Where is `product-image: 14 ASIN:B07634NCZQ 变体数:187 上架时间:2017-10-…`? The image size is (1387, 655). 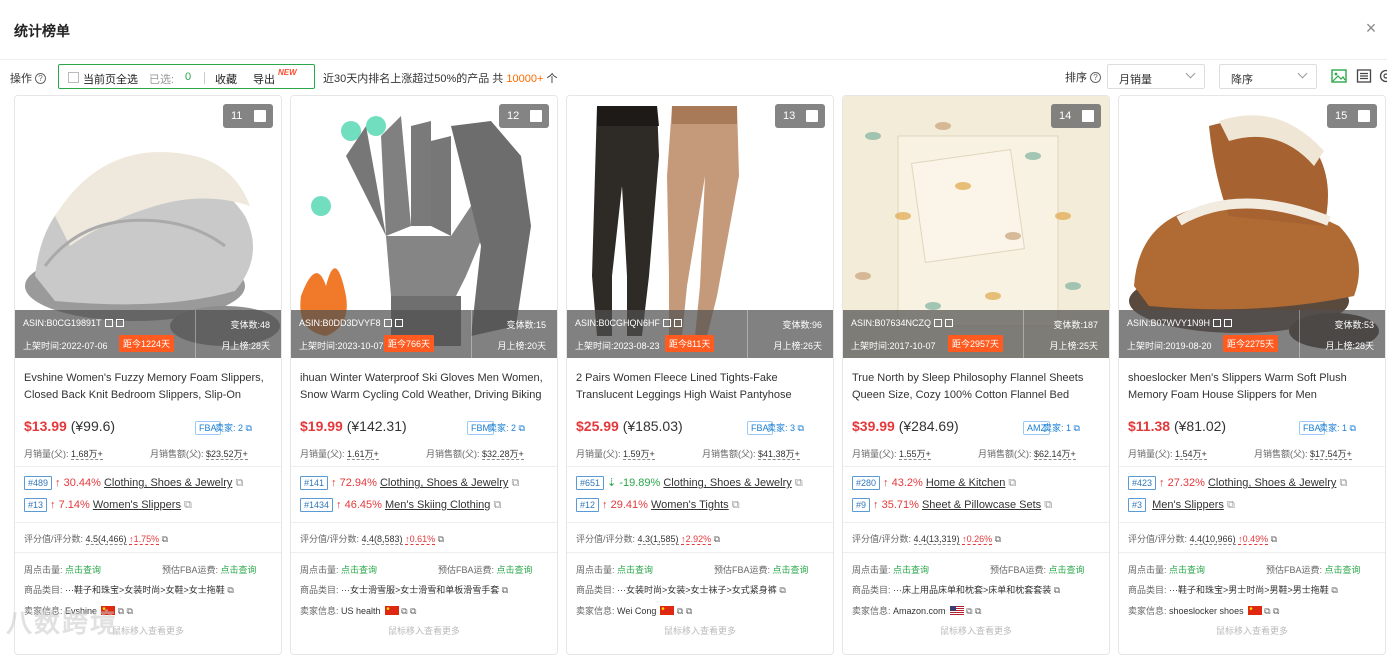
product-image: 14 ASIN:B07634NCZQ 变体数:187 上架时间:2017-10-… is located at coordinates (976, 227).